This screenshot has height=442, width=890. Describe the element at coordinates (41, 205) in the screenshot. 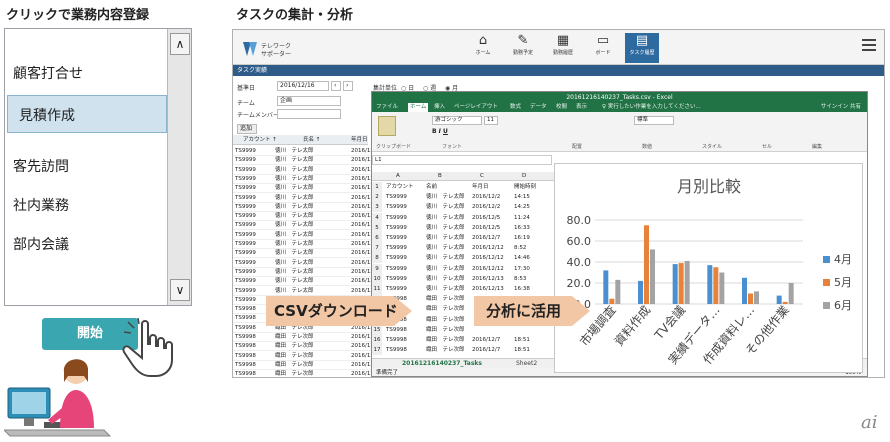

I see `task-item-internal: 社内業務` at that location.